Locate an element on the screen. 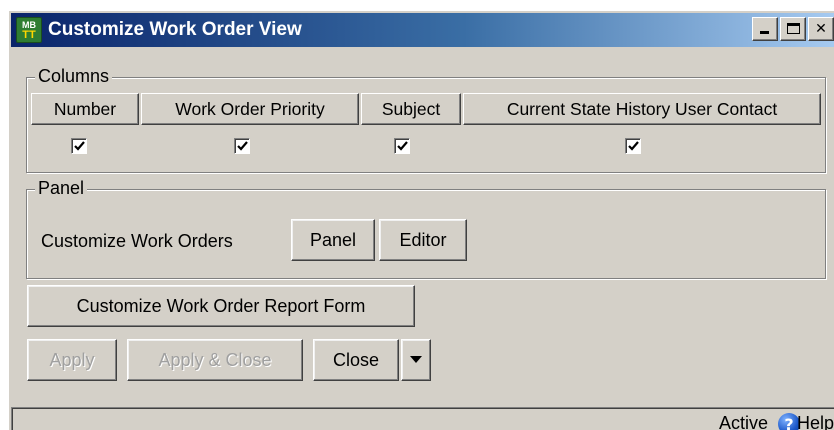 The height and width of the screenshot is (430, 834). dropdown-arrow-icon is located at coordinates (416, 359).